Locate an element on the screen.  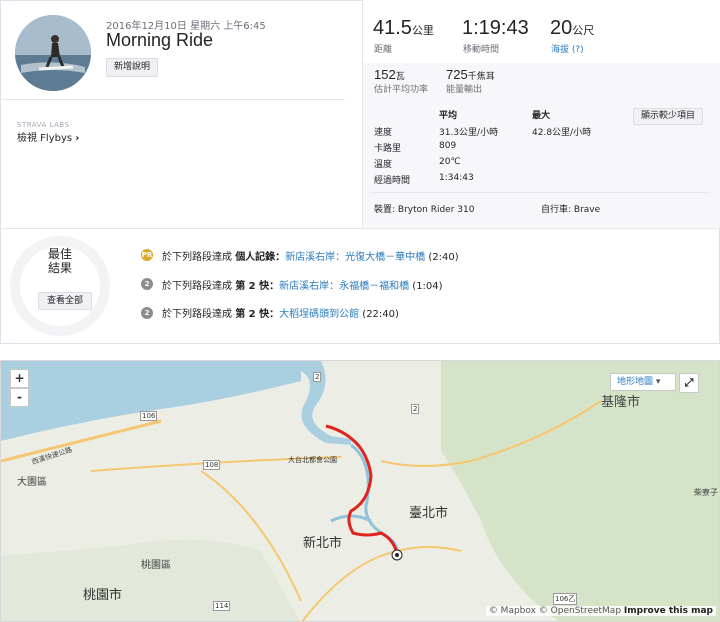
table-row-label: 卡路里 is located at coordinates (388, 149).